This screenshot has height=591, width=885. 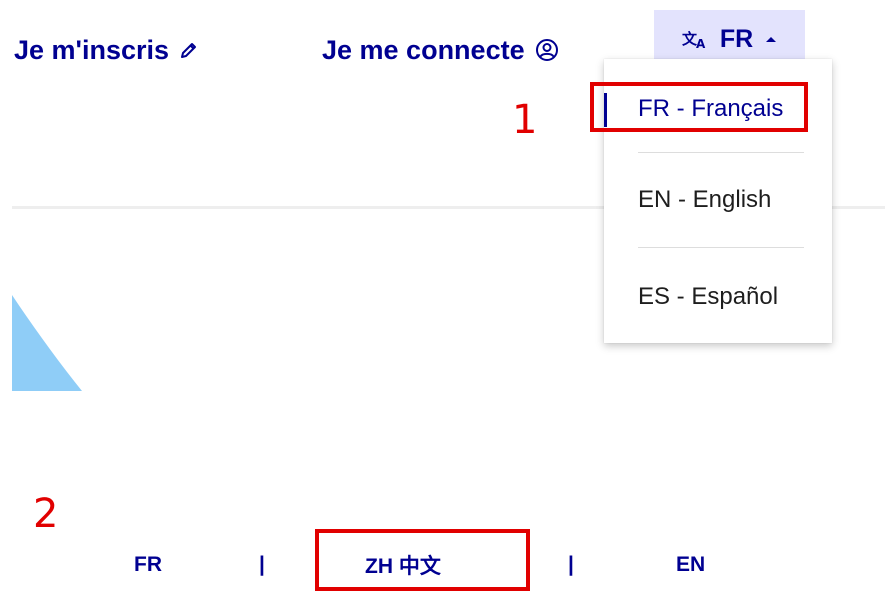 I want to click on language-option-es: ES - Español, so click(x=718, y=297).